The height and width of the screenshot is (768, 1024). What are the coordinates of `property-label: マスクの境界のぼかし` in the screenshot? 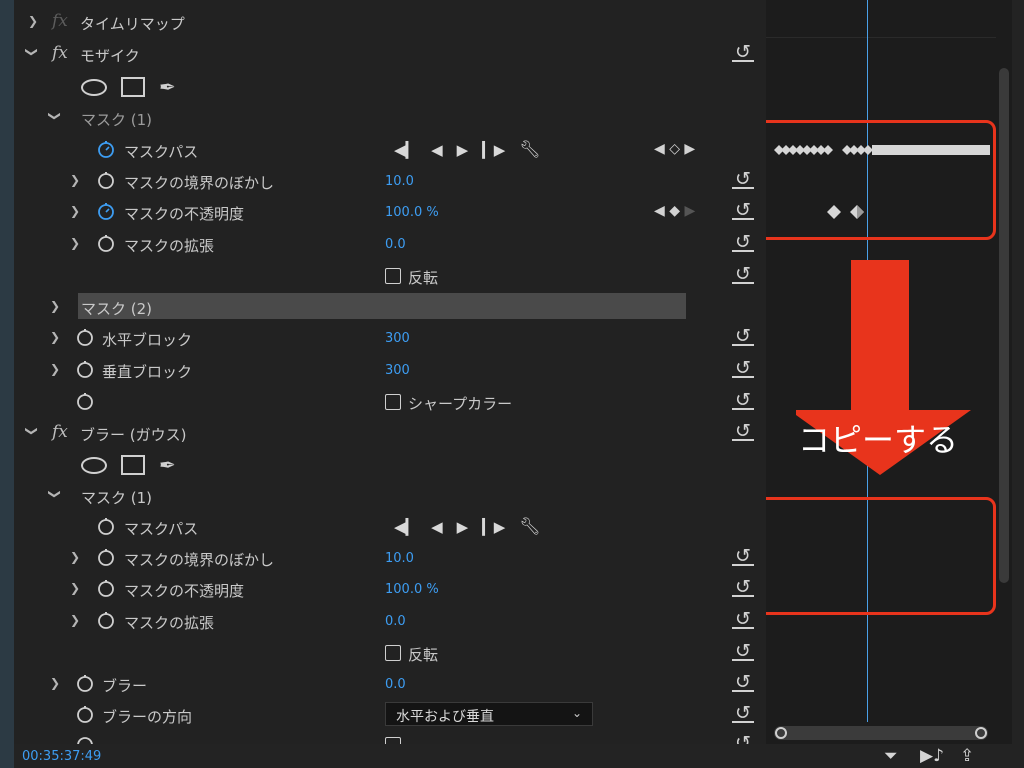 It's located at (199, 560).